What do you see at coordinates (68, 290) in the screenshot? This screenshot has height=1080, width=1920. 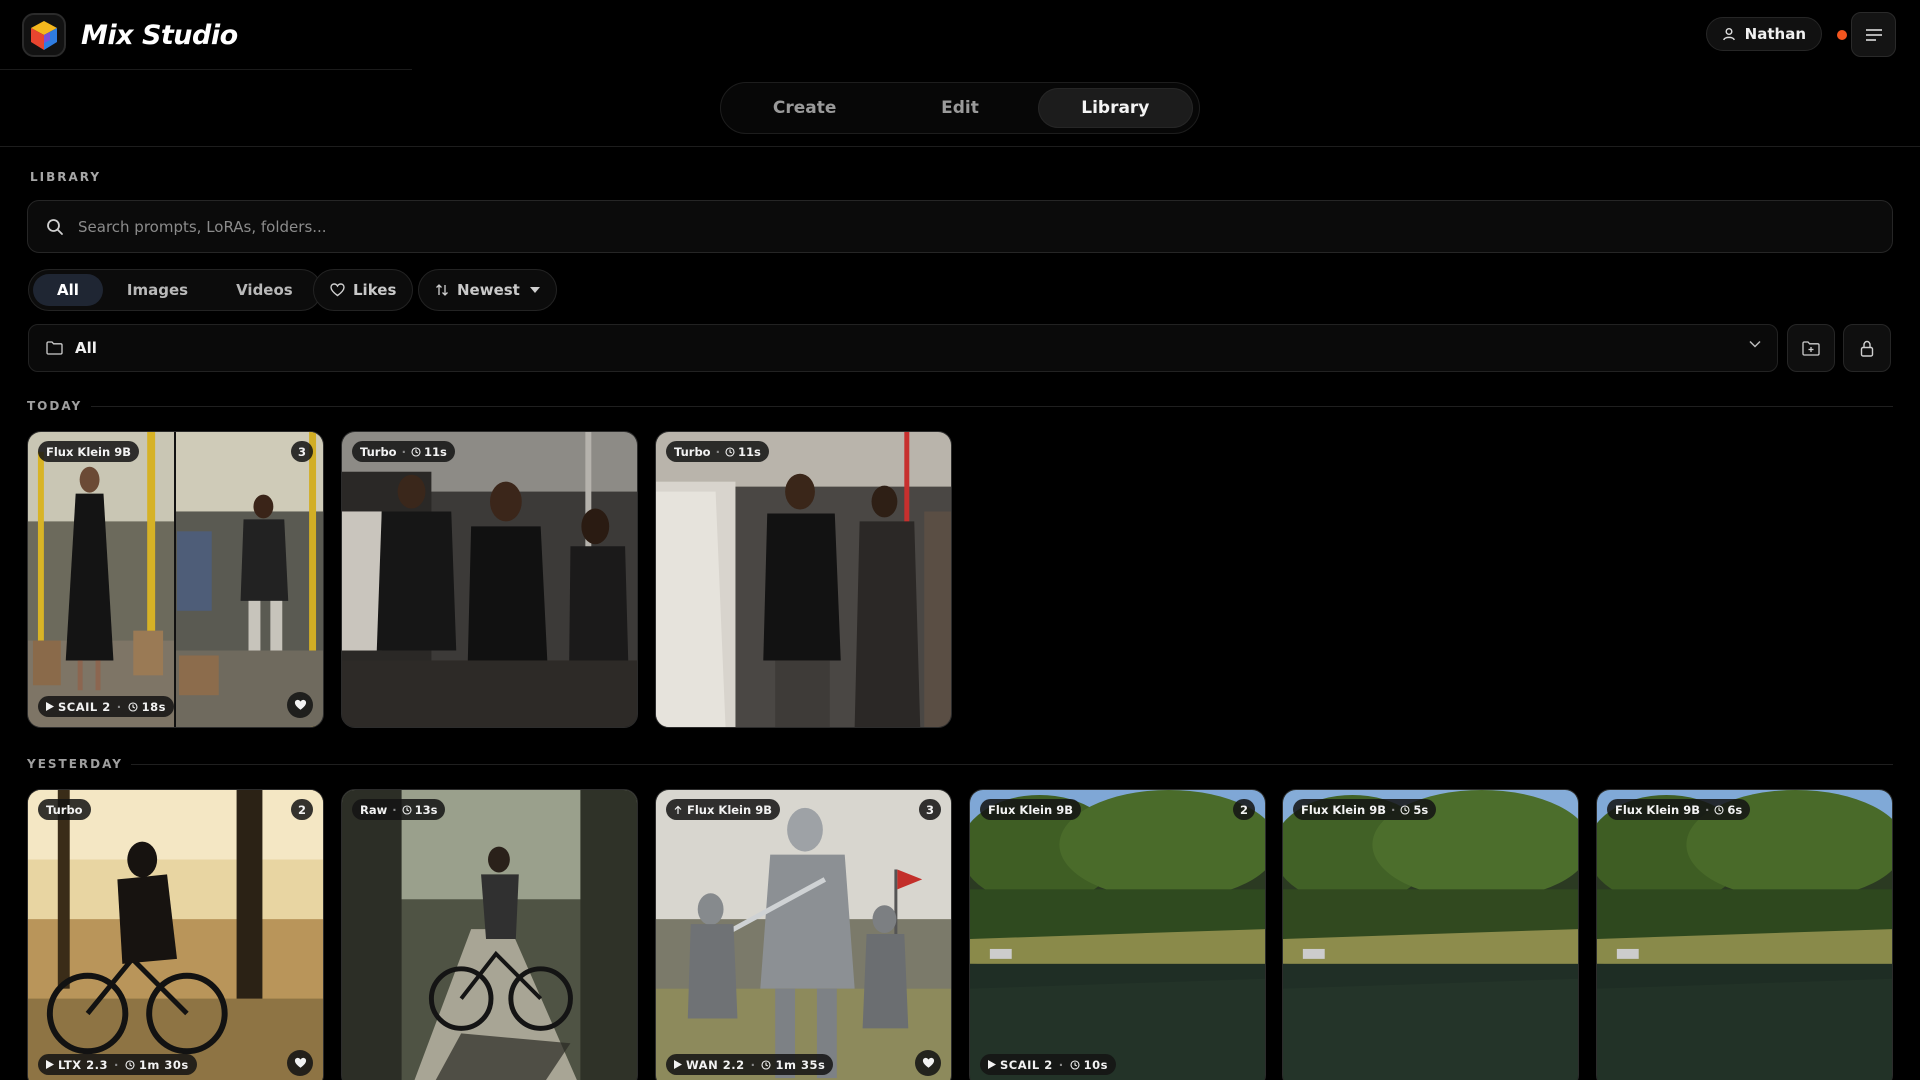 I see `filter-all: All` at bounding box center [68, 290].